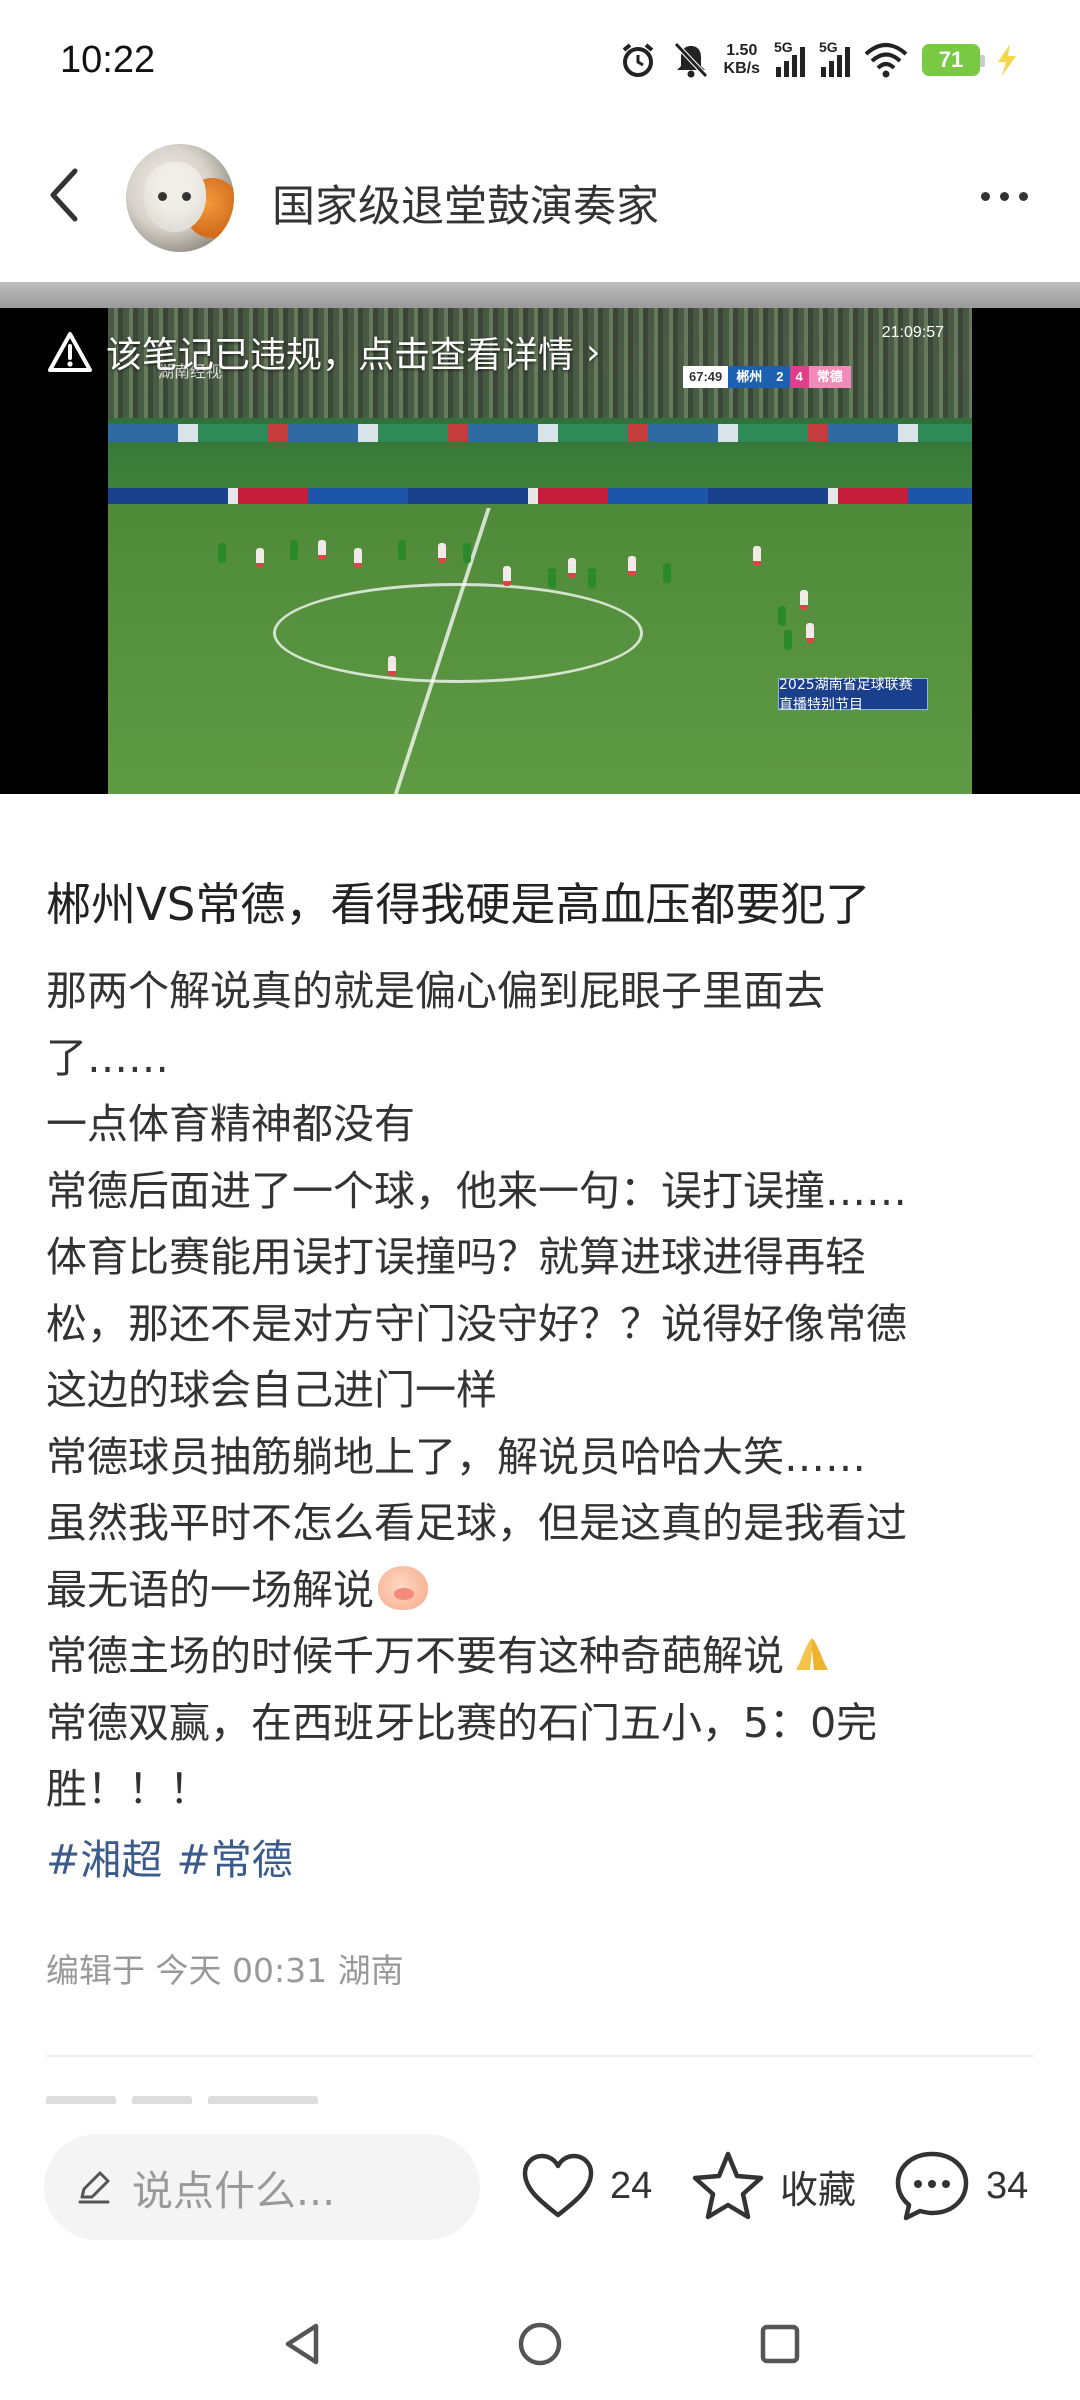 The width and height of the screenshot is (1080, 2400). Describe the element at coordinates (812, 1651) in the screenshot. I see `praying-hands-emoji-icon` at that location.